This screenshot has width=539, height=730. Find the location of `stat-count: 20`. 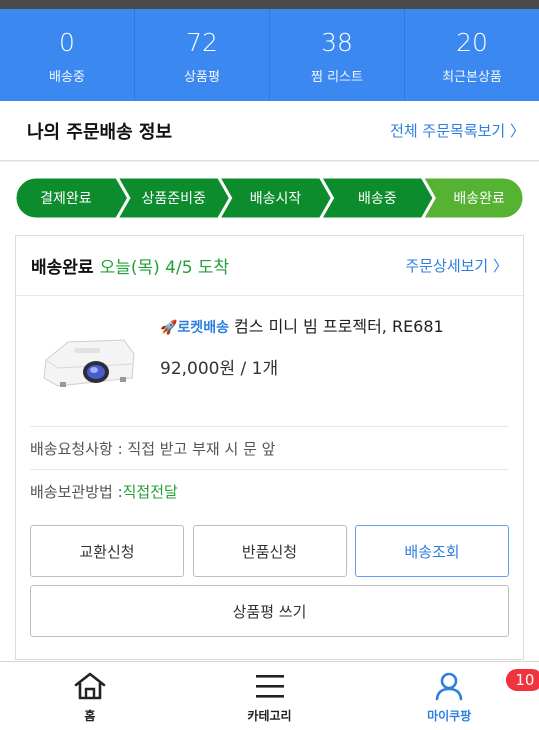

stat-count: 20 is located at coordinates (472, 42).